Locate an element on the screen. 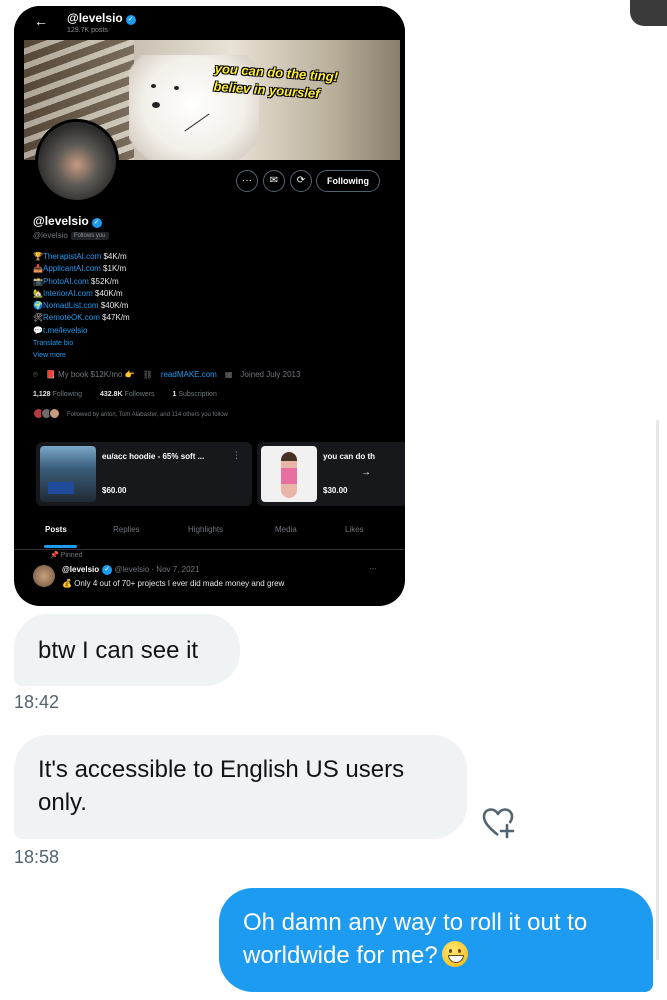  shop-title: you can do th is located at coordinates (349, 456).